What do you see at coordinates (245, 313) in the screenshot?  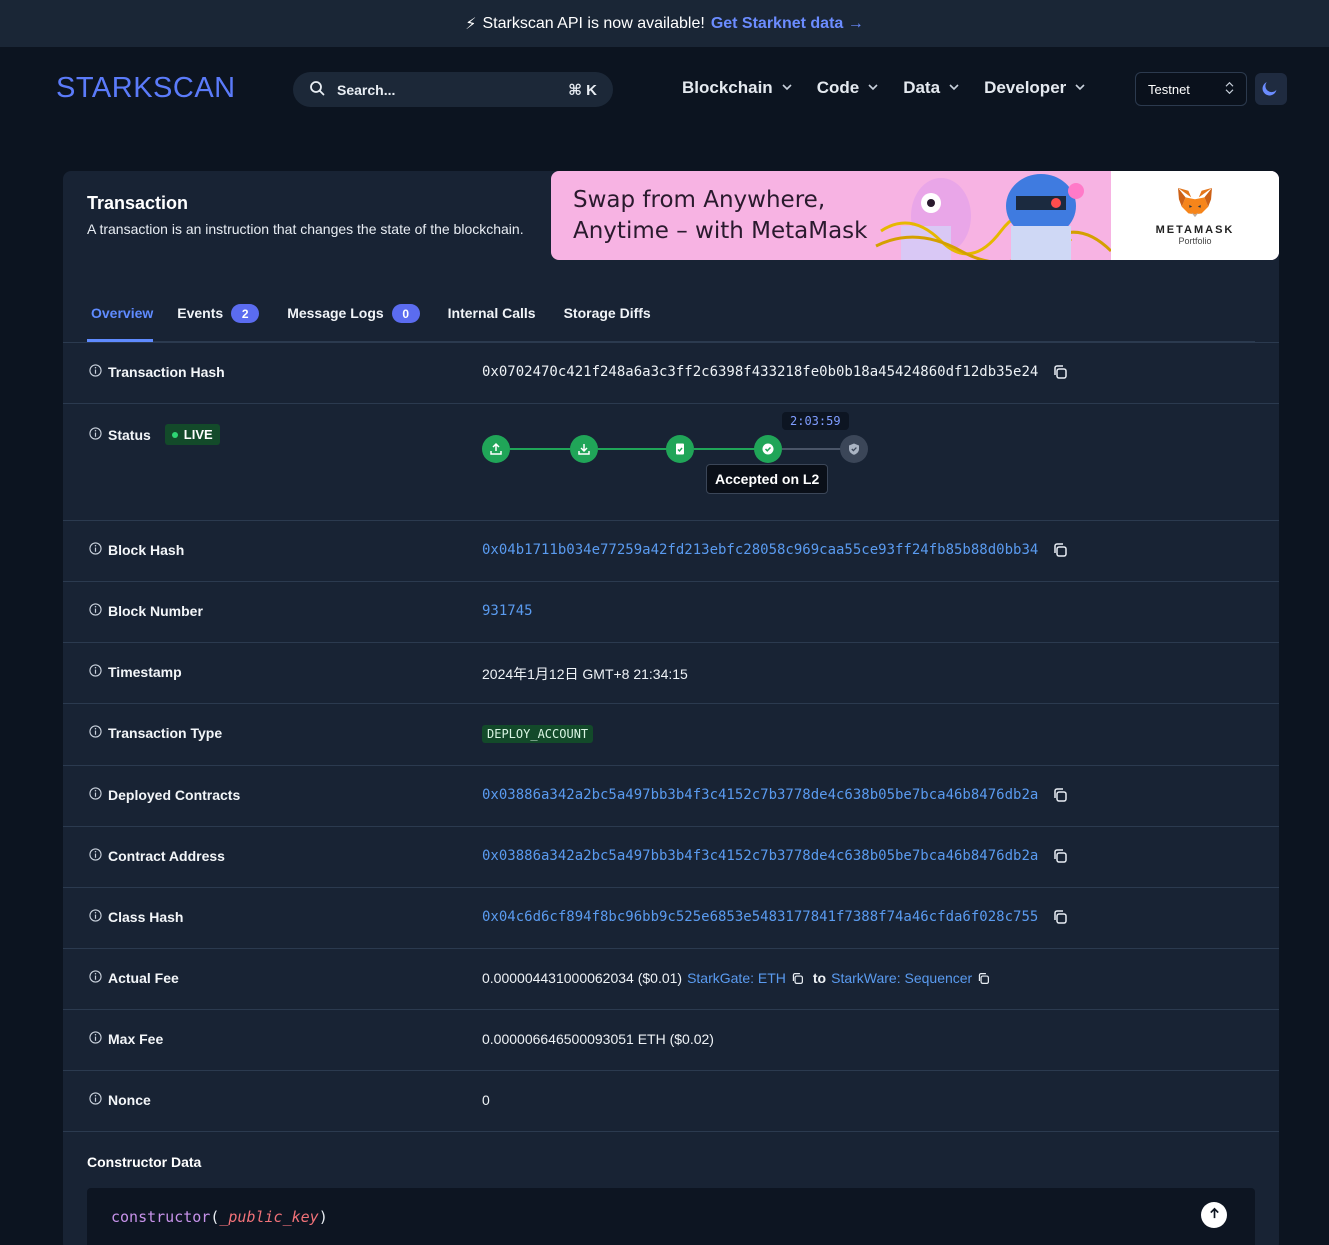 I see `count-badge: 2` at bounding box center [245, 313].